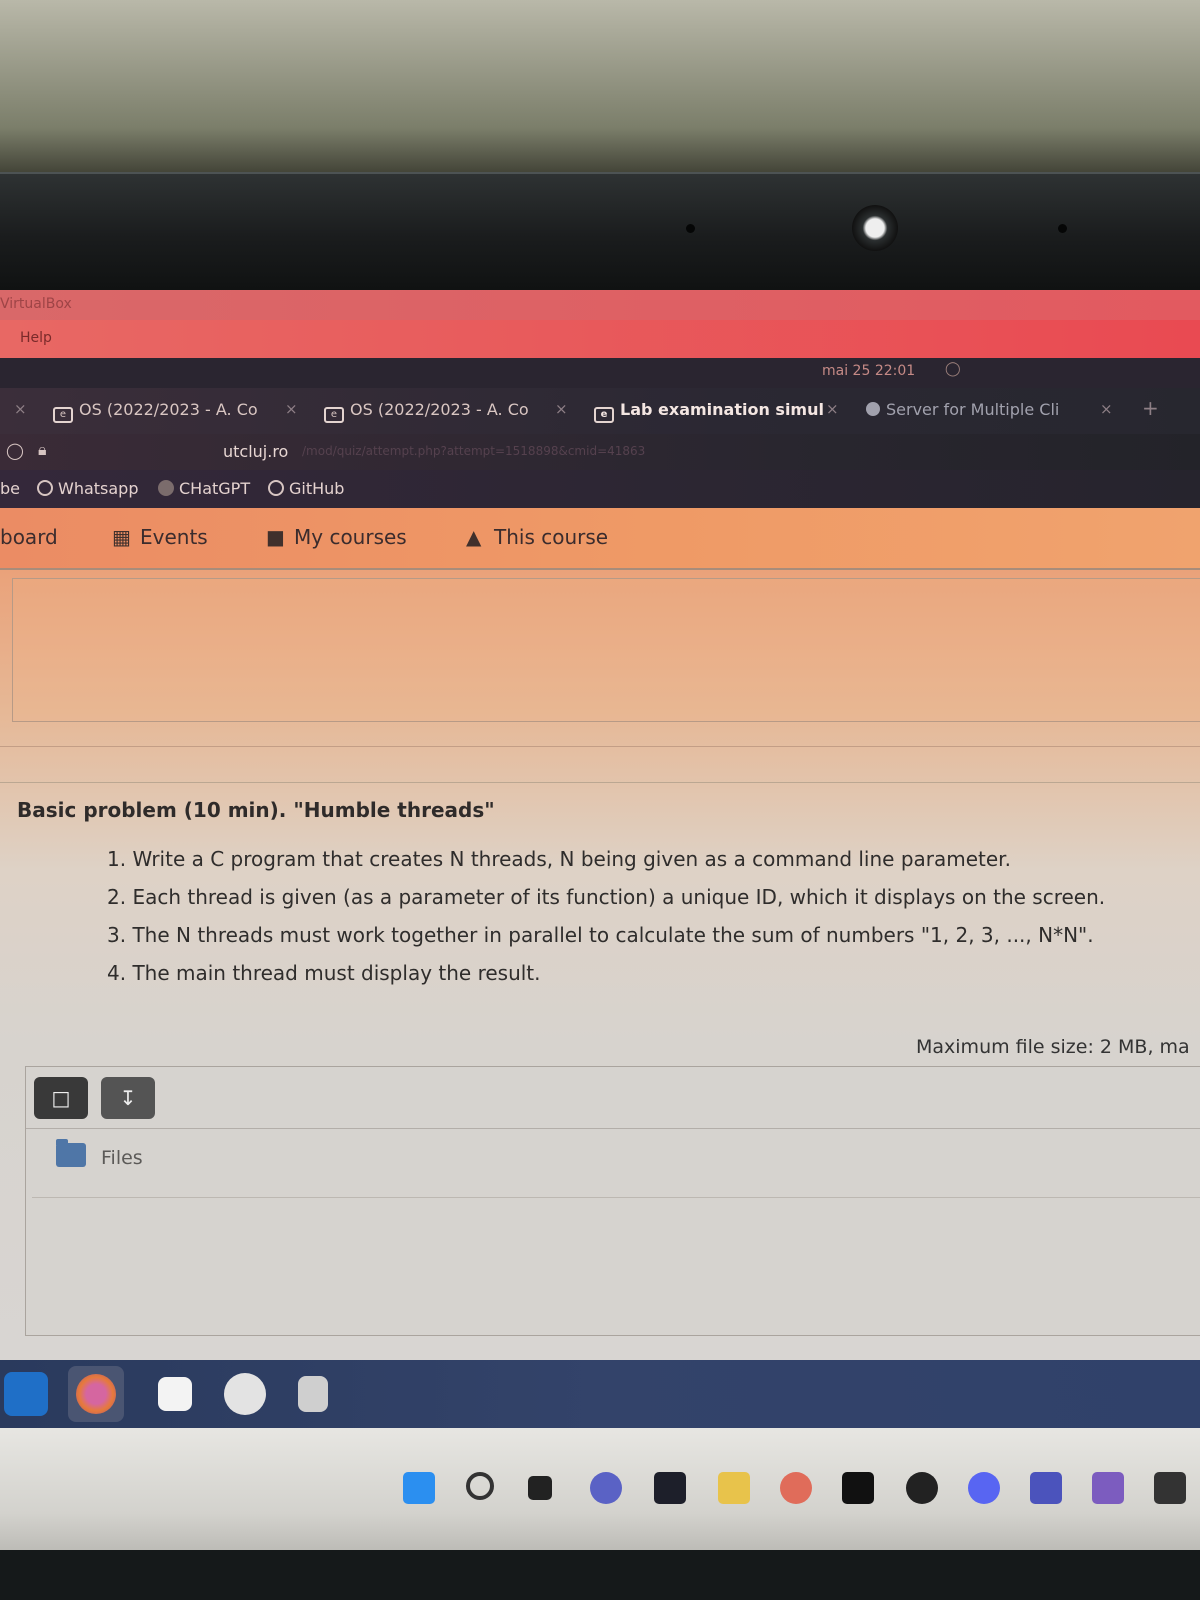 This screenshot has height=1600, width=1200. What do you see at coordinates (600, 489) in the screenshot?
I see `bookmarks-bar: be Whatsapp CHatGPT GitHub` at bounding box center [600, 489].